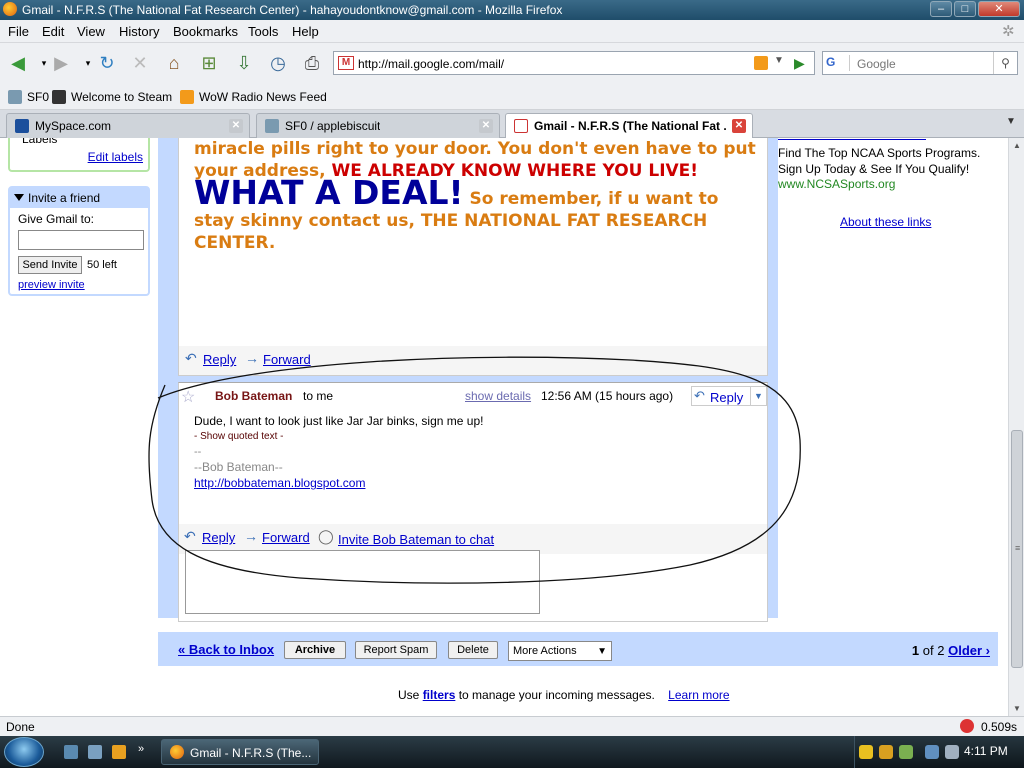 Image resolution: width=1024 pixels, height=768 pixels. I want to click on scroll-down-arrow-icon: ▼, so click(1017, 708).